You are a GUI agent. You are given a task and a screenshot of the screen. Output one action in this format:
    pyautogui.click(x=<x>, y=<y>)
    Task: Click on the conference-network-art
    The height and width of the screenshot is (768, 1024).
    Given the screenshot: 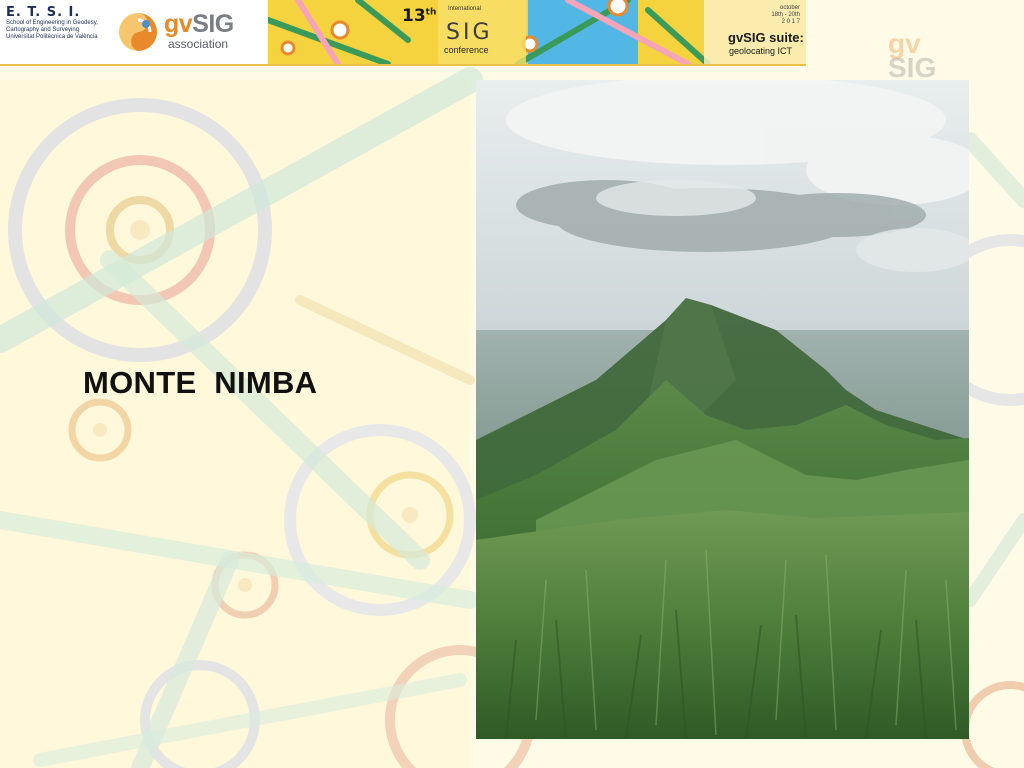 What is the action you would take?
    pyautogui.click(x=537, y=32)
    